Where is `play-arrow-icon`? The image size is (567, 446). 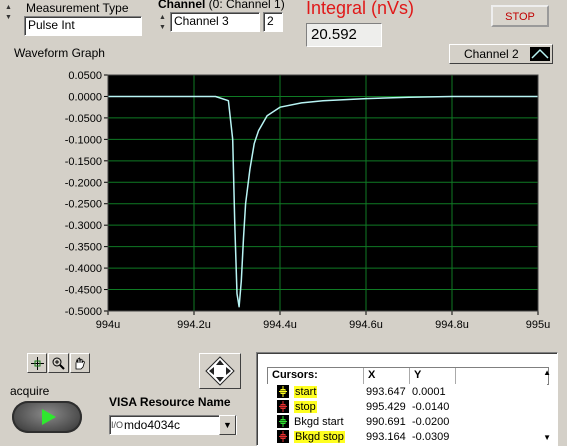 play-arrow-icon is located at coordinates (49, 417).